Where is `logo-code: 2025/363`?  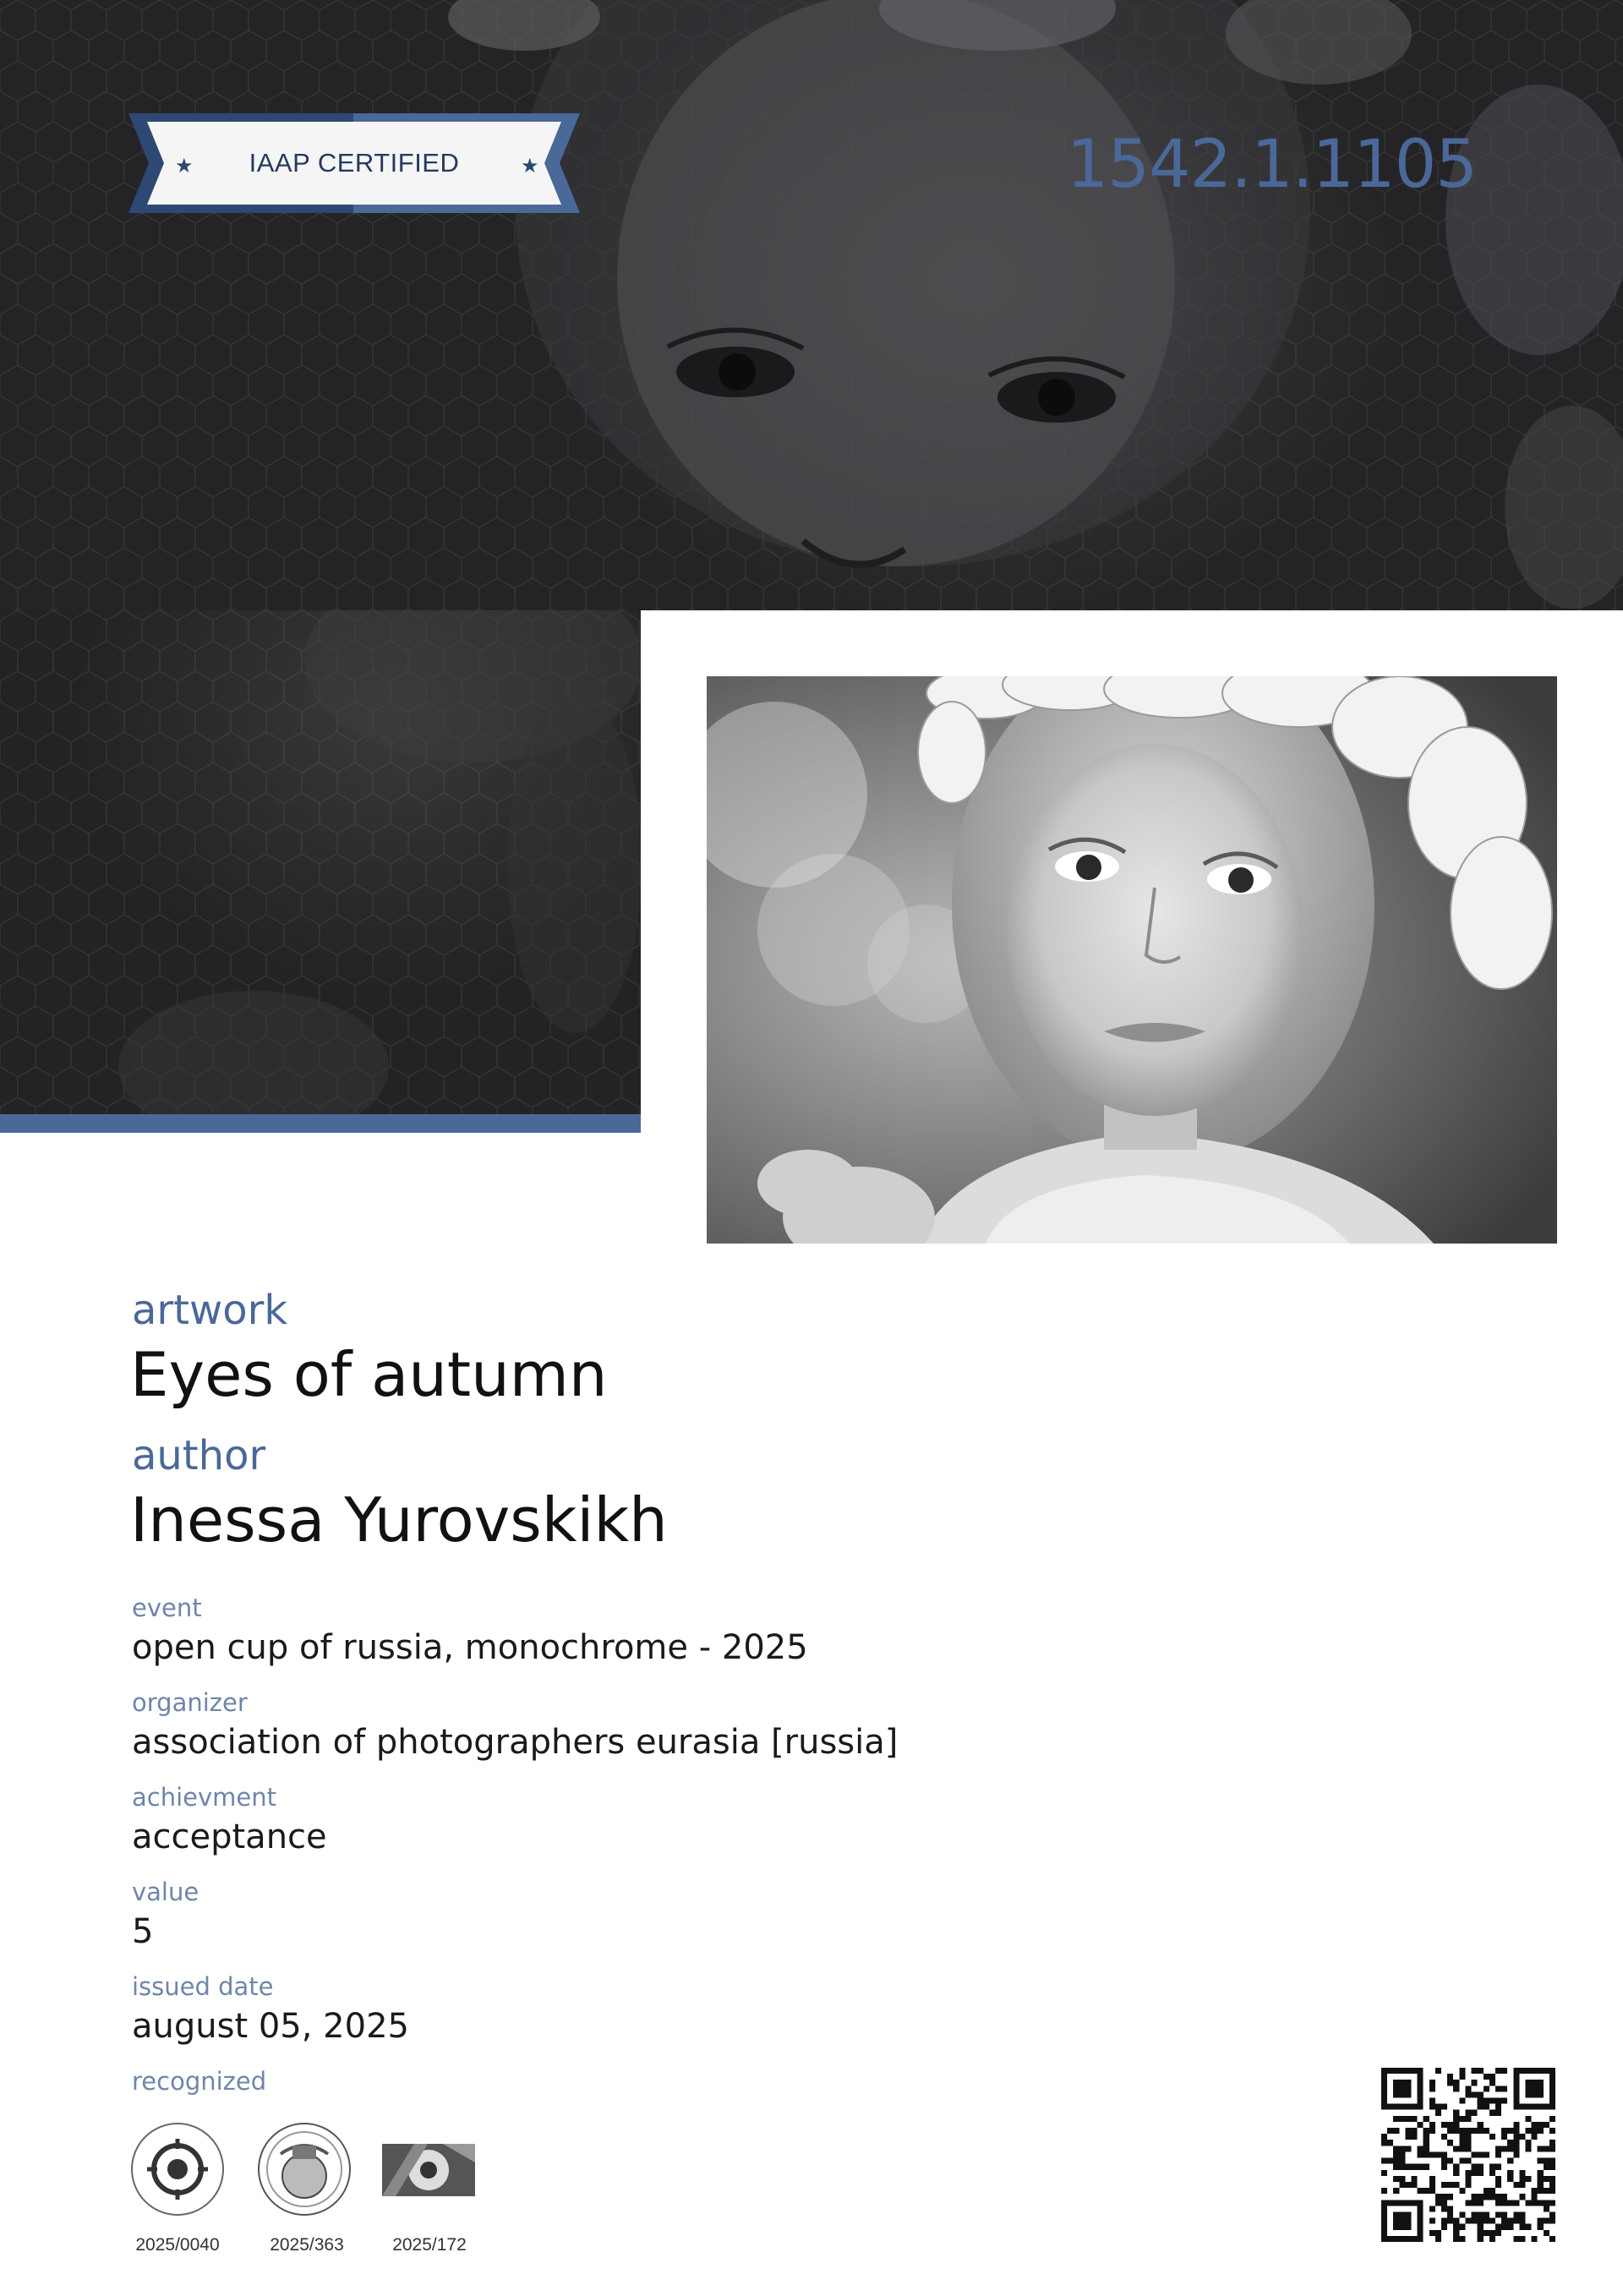 logo-code: 2025/363 is located at coordinates (307, 2245).